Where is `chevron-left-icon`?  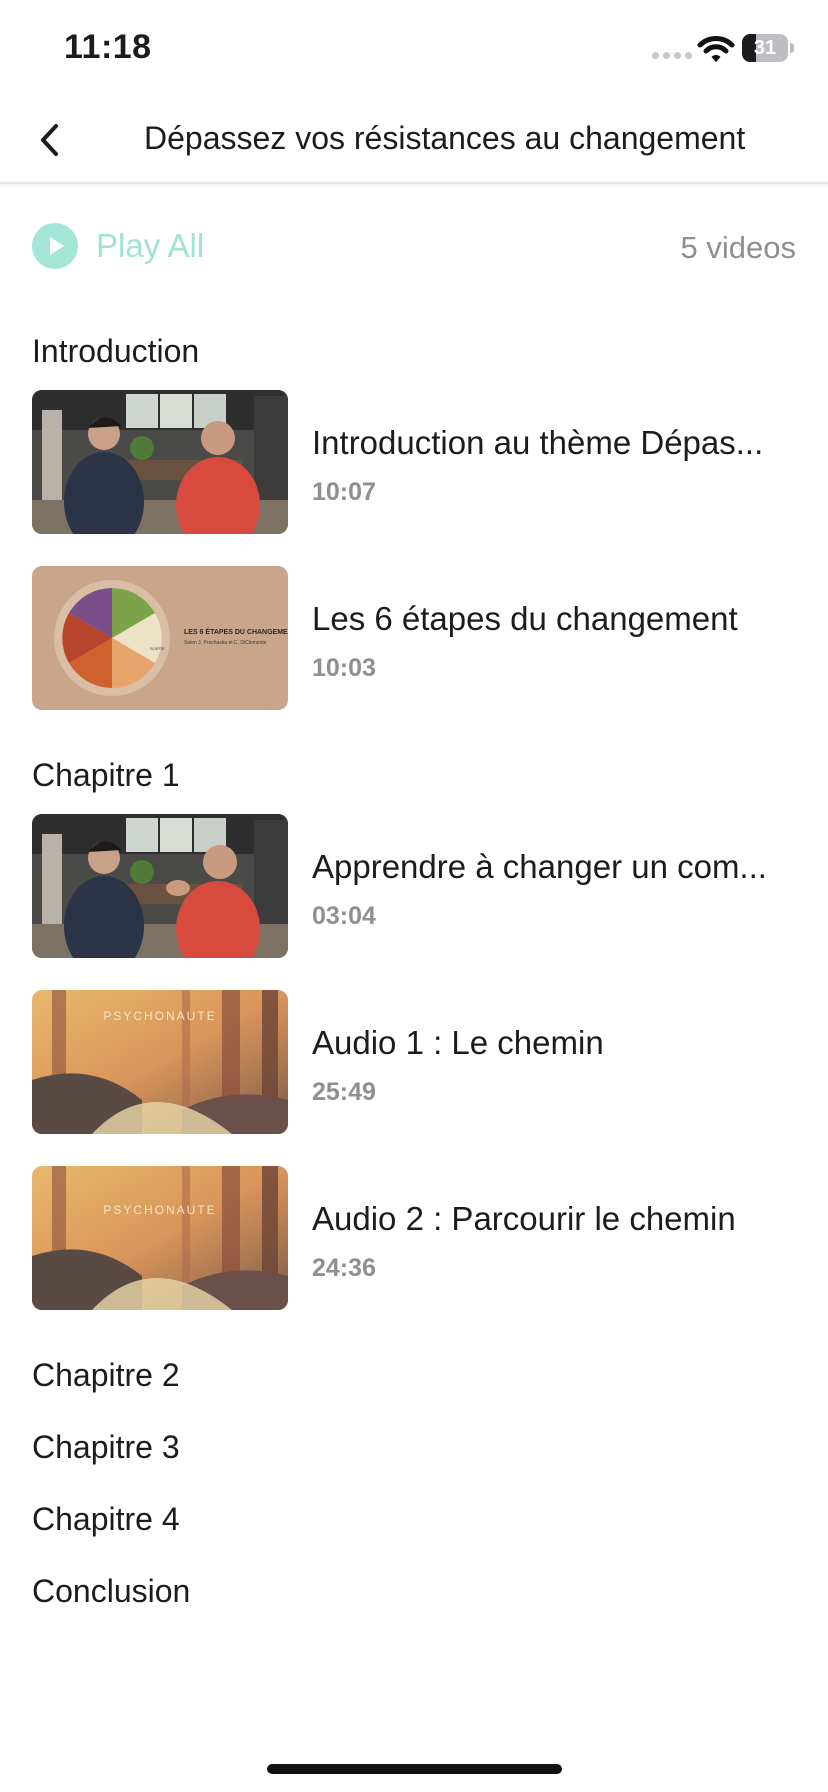
chevron-left-icon is located at coordinates (49, 140).